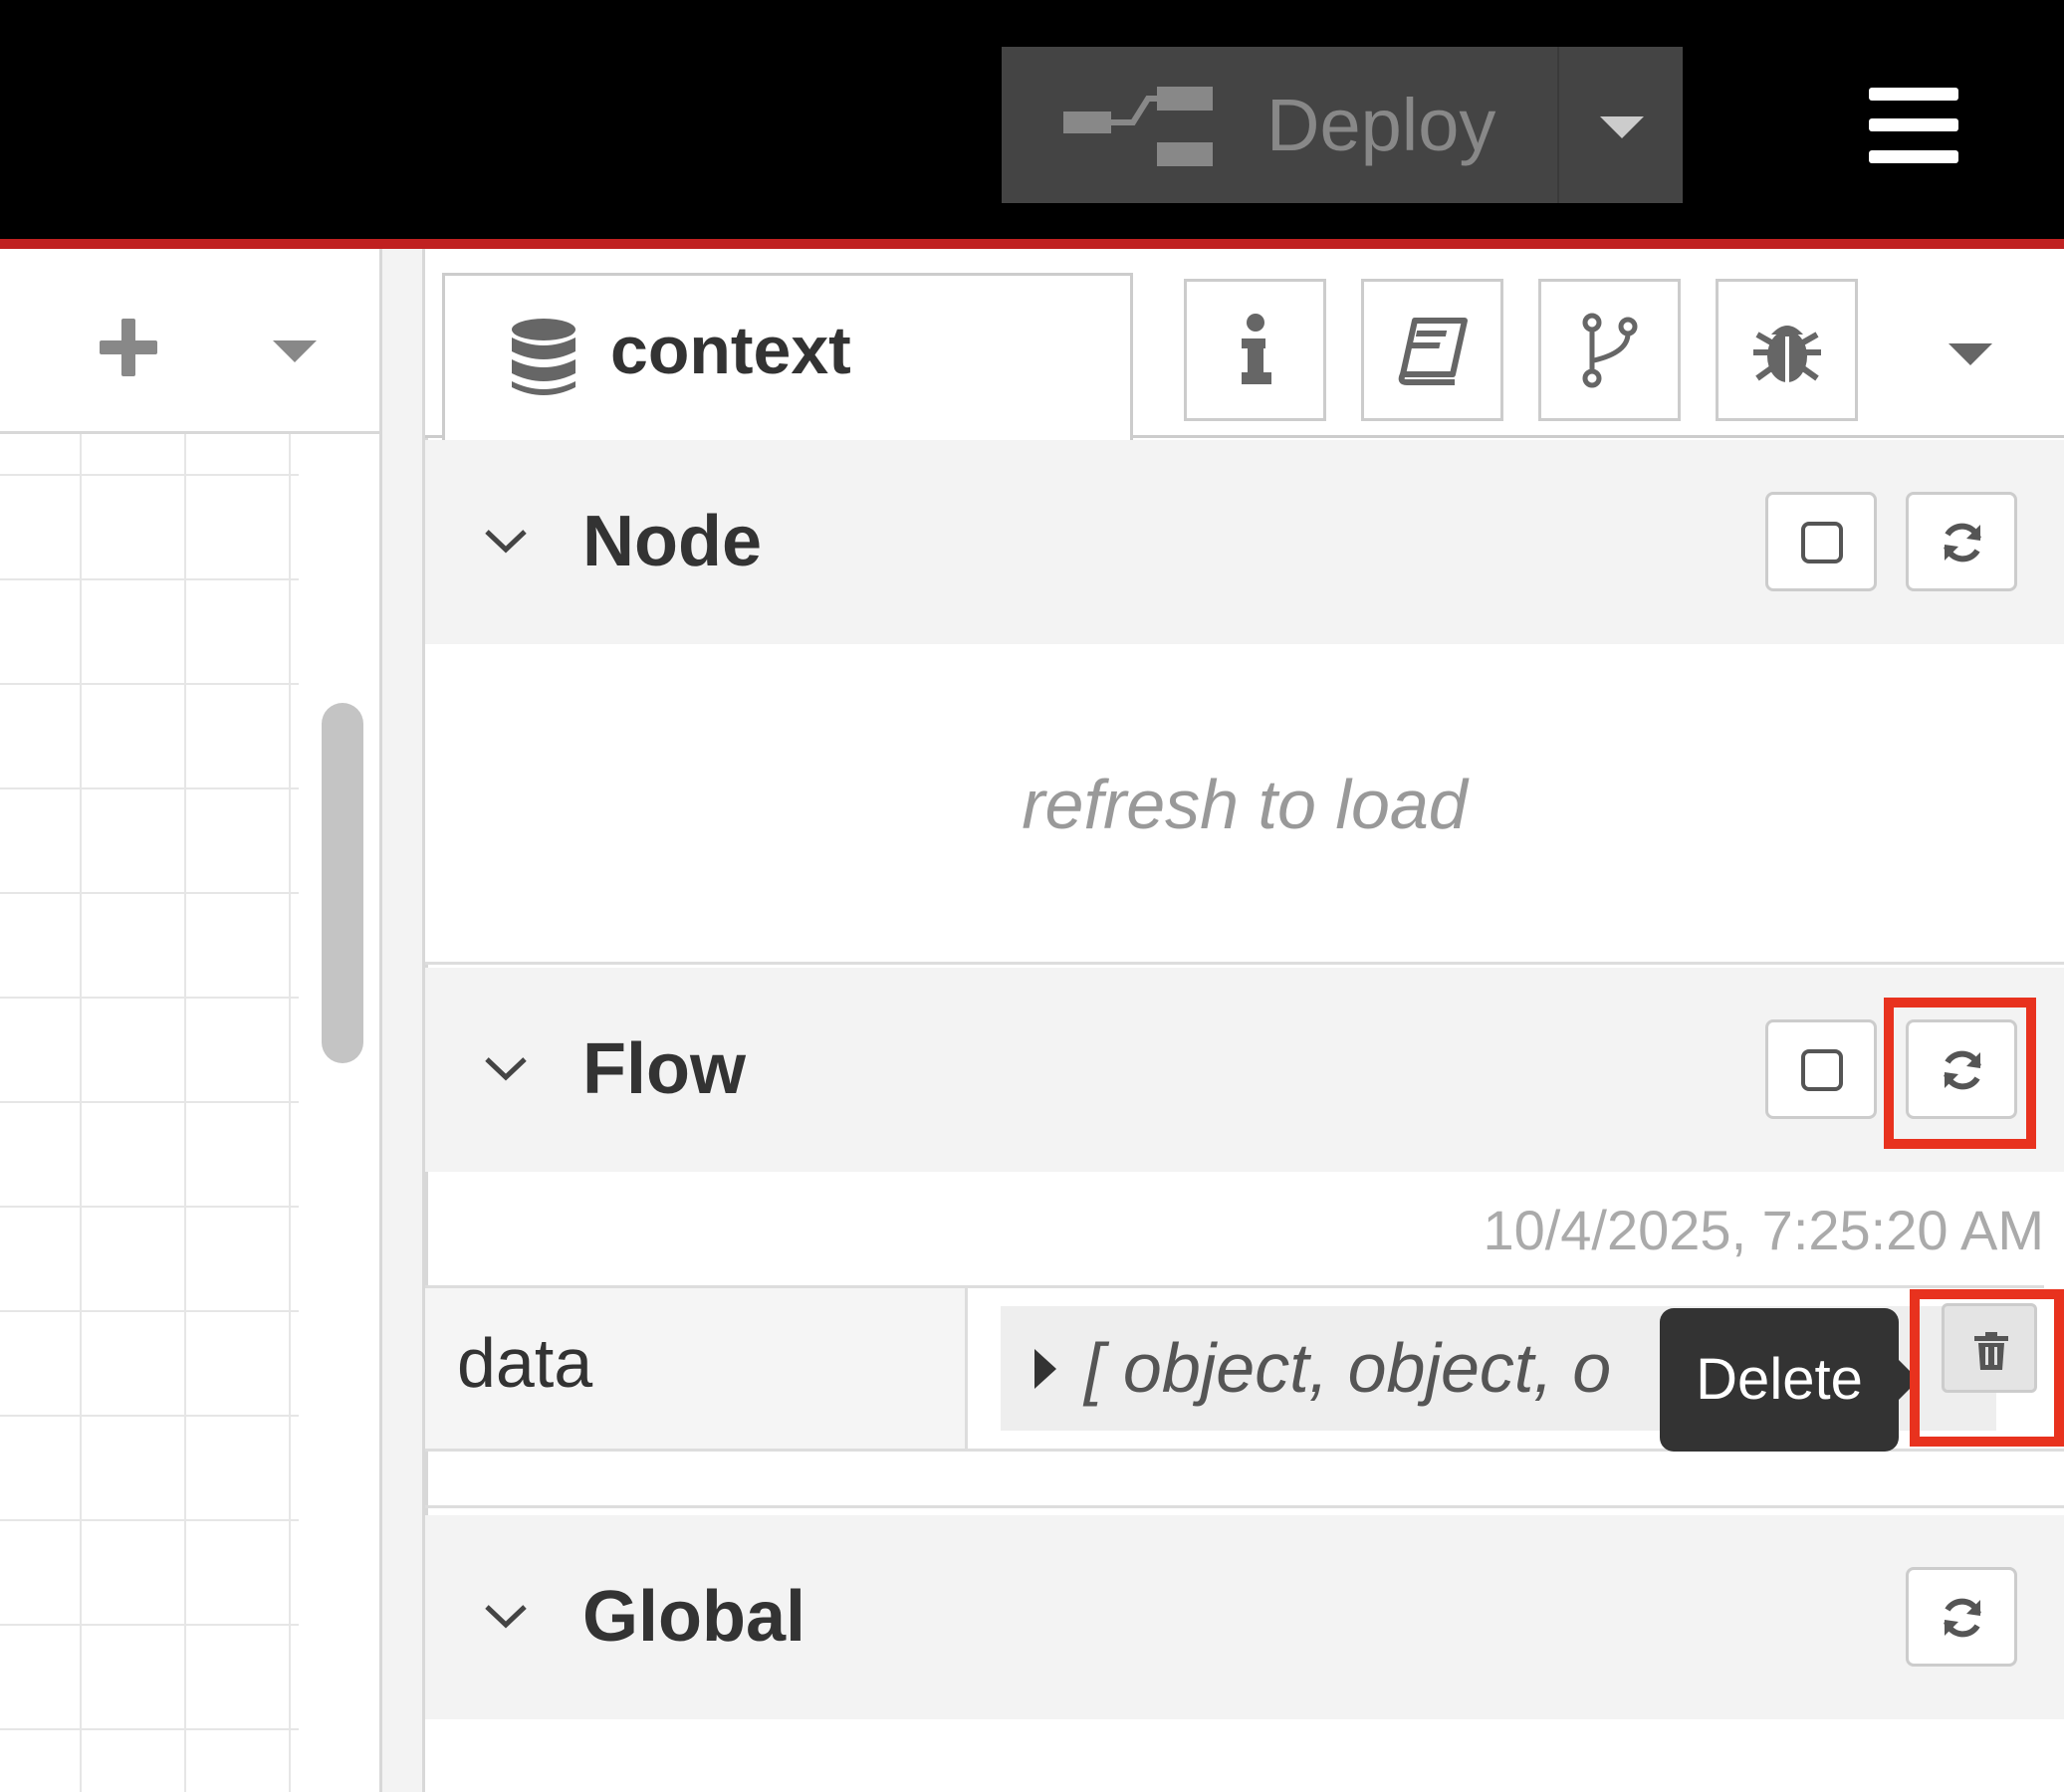  I want to click on tab-context: context, so click(787, 357).